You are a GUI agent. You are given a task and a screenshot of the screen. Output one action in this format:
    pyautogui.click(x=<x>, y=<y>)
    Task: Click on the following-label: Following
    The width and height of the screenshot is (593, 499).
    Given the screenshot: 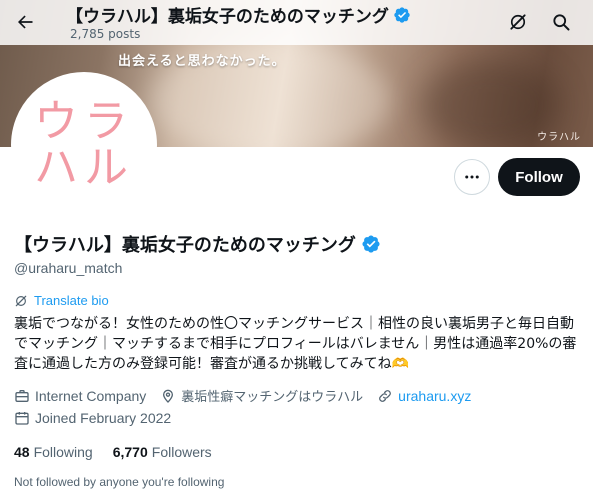 What is the action you would take?
    pyautogui.click(x=63, y=452)
    